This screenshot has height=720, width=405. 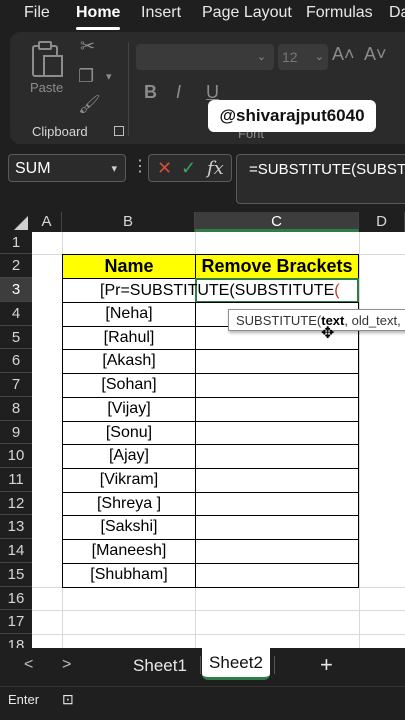 What do you see at coordinates (16, 527) in the screenshot?
I see `row-header-13: 13` at bounding box center [16, 527].